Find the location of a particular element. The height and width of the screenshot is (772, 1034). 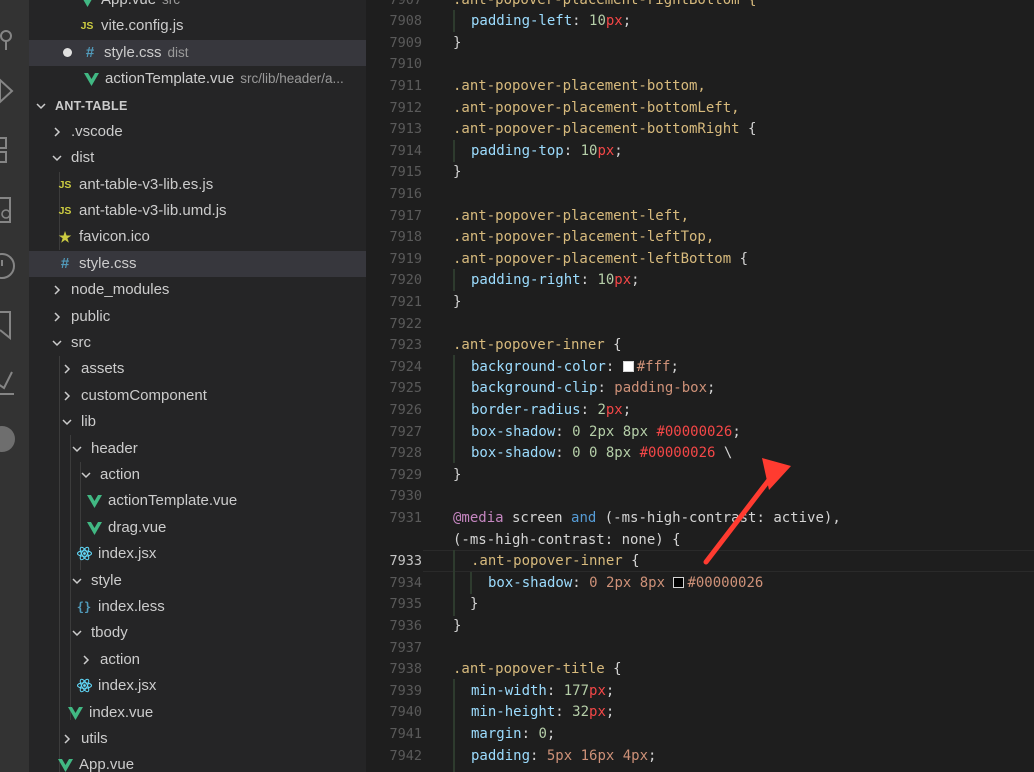

tree-folder: dist is located at coordinates (197, 158).